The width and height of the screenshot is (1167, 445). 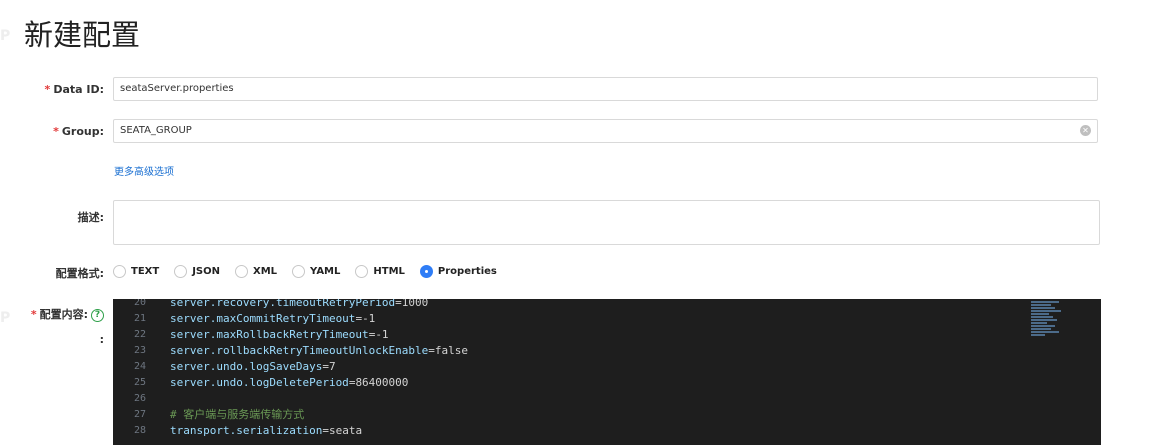 I want to click on content-label: * 配置内容:?, so click(x=67, y=314).